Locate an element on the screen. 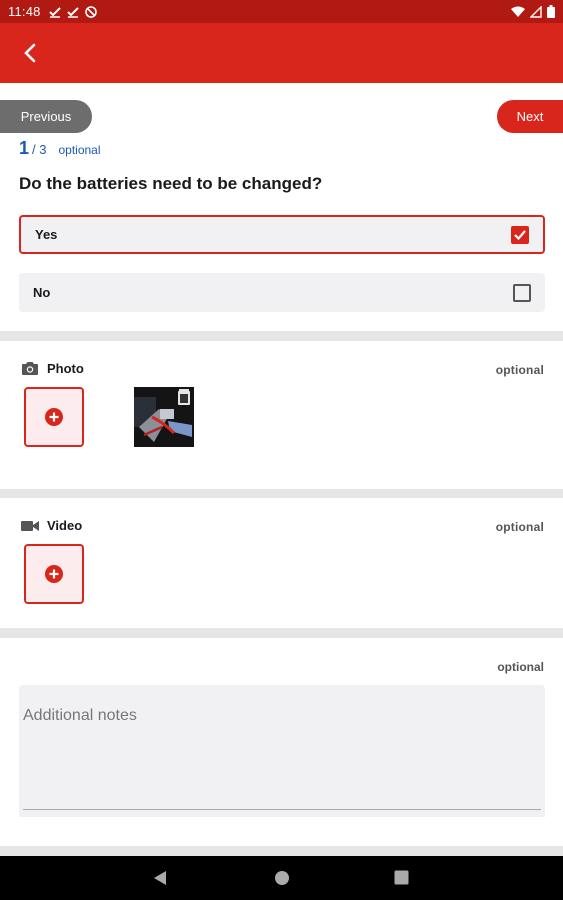 Image resolution: width=563 pixels, height=900 pixels. nav-back-icon is located at coordinates (160, 880).